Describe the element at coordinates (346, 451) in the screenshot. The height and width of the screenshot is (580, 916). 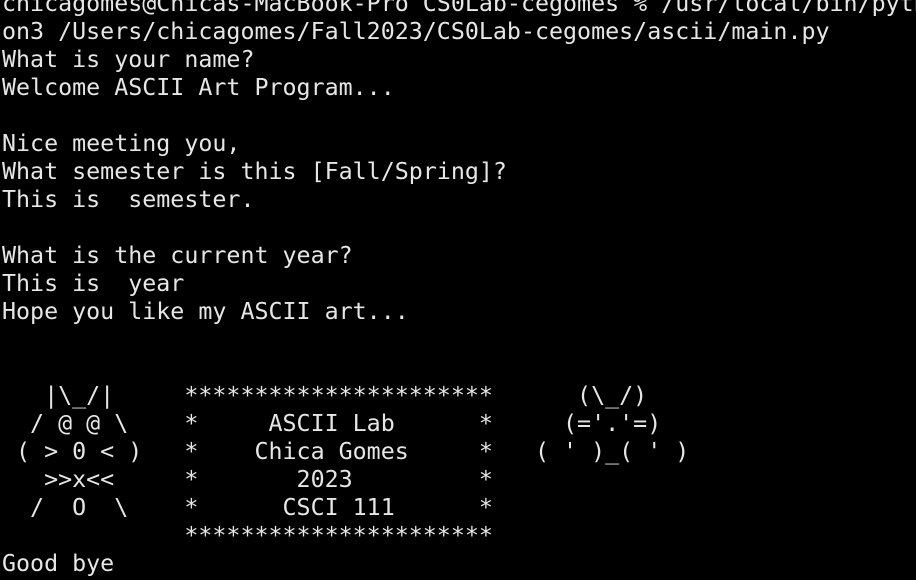
I see `ascii-art-line: ( > 0 < ) * Chica Gomes * ( ' )_( ' )` at that location.